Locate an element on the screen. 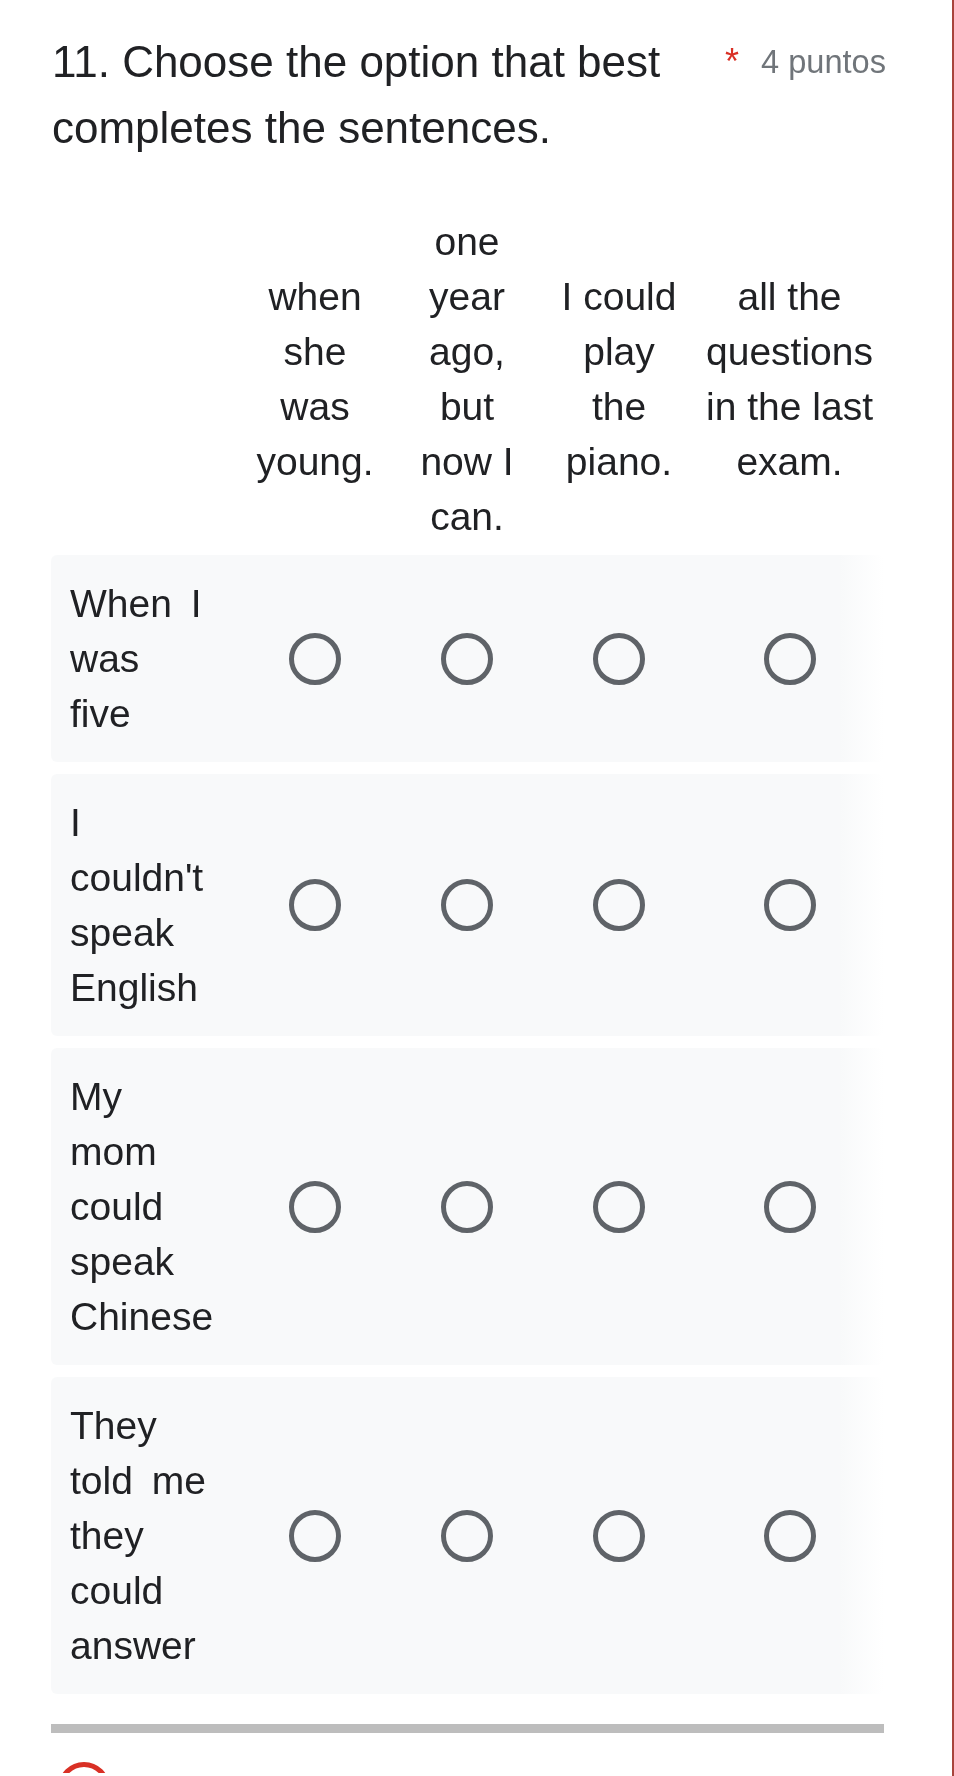  row-label: They told me they could answer is located at coordinates (138, 1536).